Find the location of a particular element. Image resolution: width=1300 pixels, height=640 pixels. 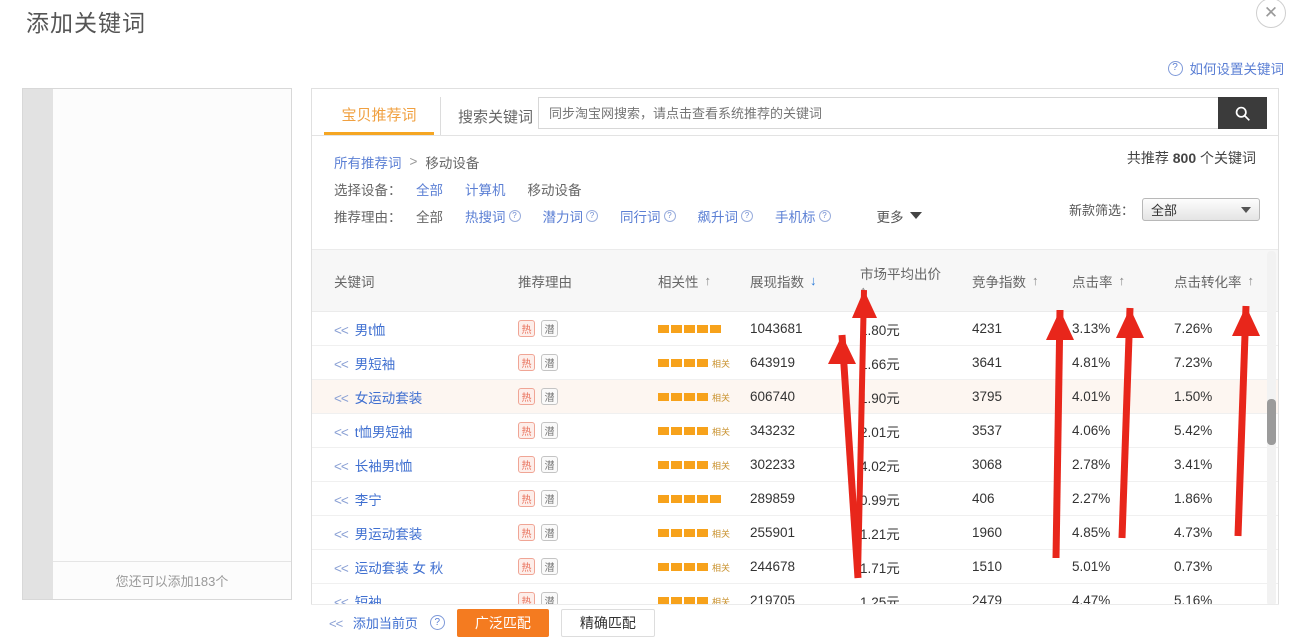

col-header-cvr: 点击转化率 ↑ is located at coordinates (1223, 280).